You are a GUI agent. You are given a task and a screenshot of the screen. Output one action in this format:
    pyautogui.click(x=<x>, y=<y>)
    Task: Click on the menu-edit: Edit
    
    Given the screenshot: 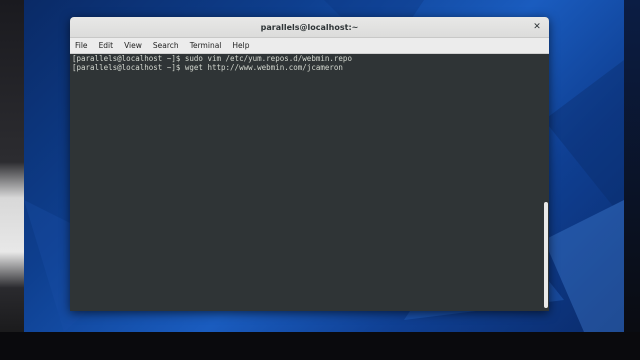 What is the action you would take?
    pyautogui.click(x=104, y=45)
    